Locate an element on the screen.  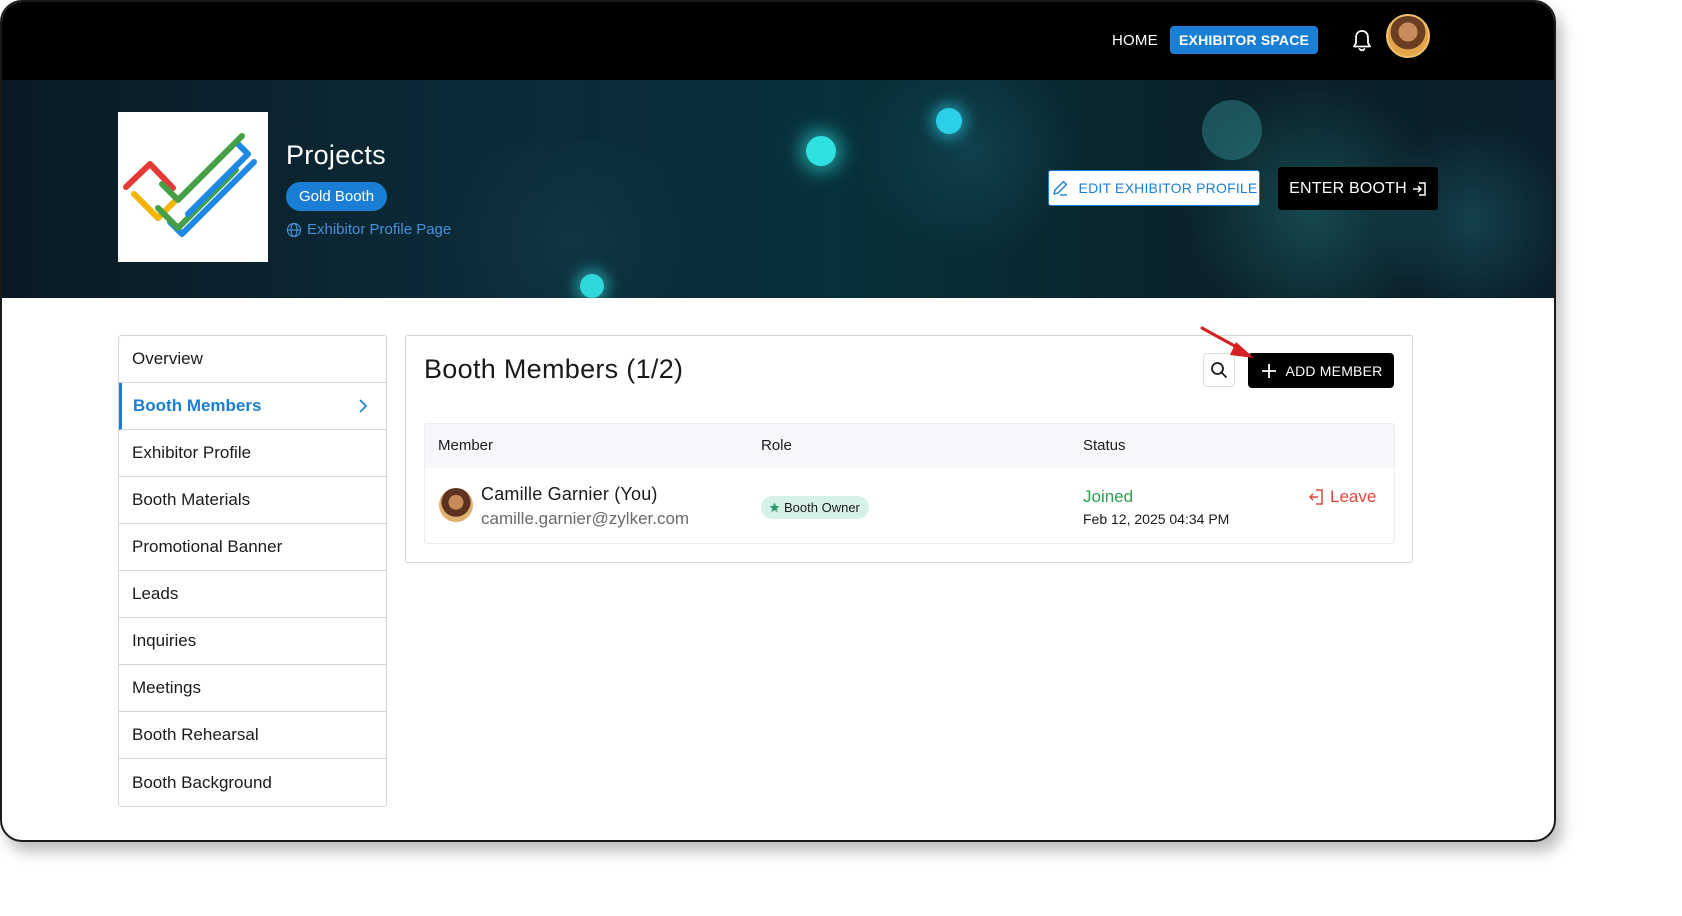
exhibitor-profile-link: Exhibitor Profile Page is located at coordinates (368, 229).